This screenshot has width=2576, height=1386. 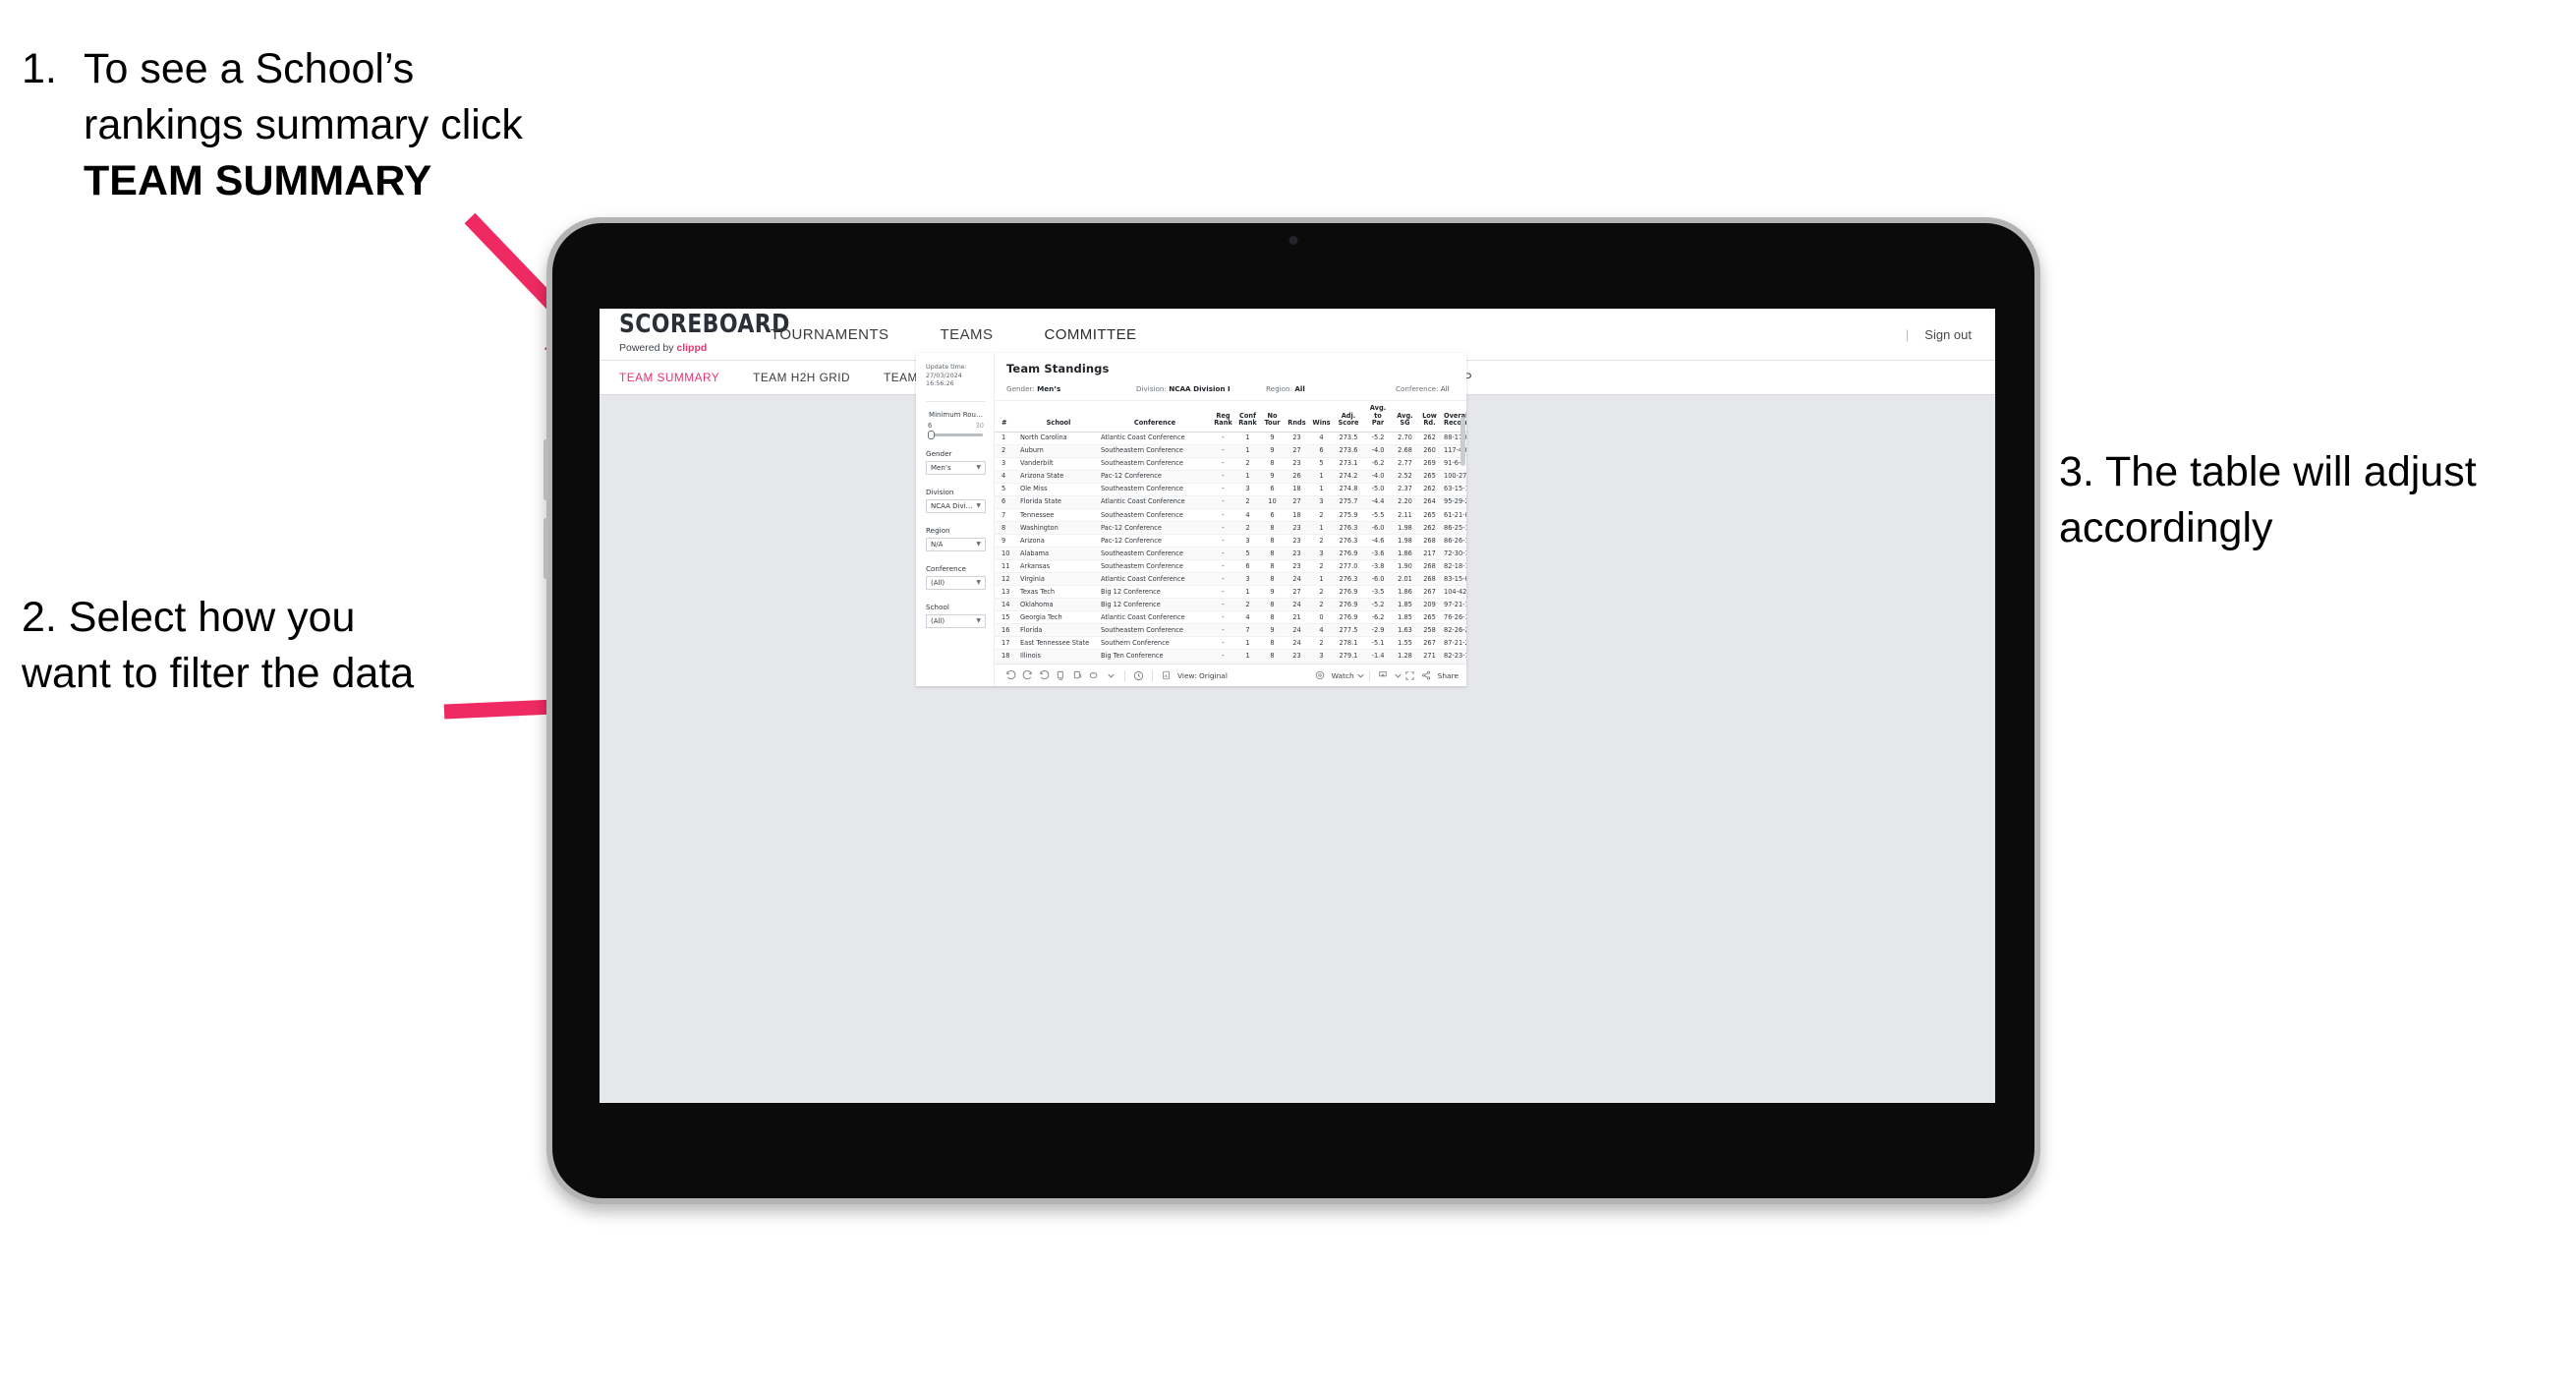 I want to click on gender-select-value: Men’s, so click(x=941, y=467).